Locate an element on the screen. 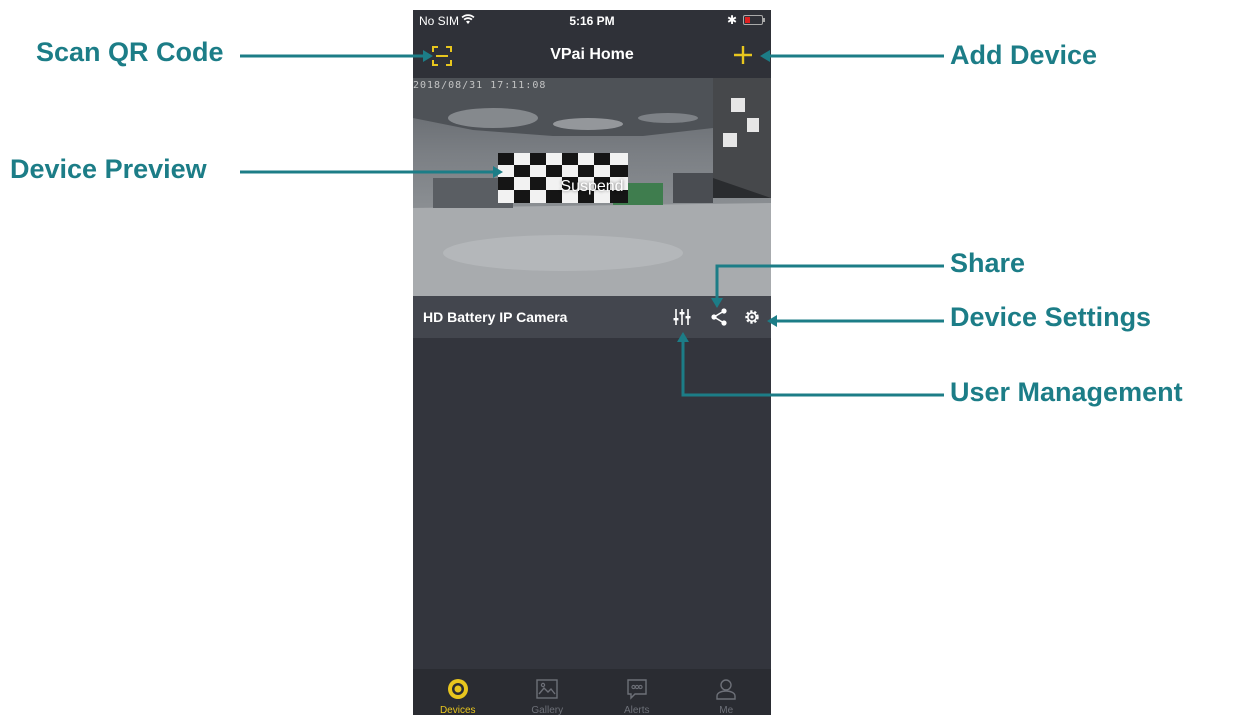 This screenshot has height=715, width=1243. user-management-icon is located at coordinates (682, 317).